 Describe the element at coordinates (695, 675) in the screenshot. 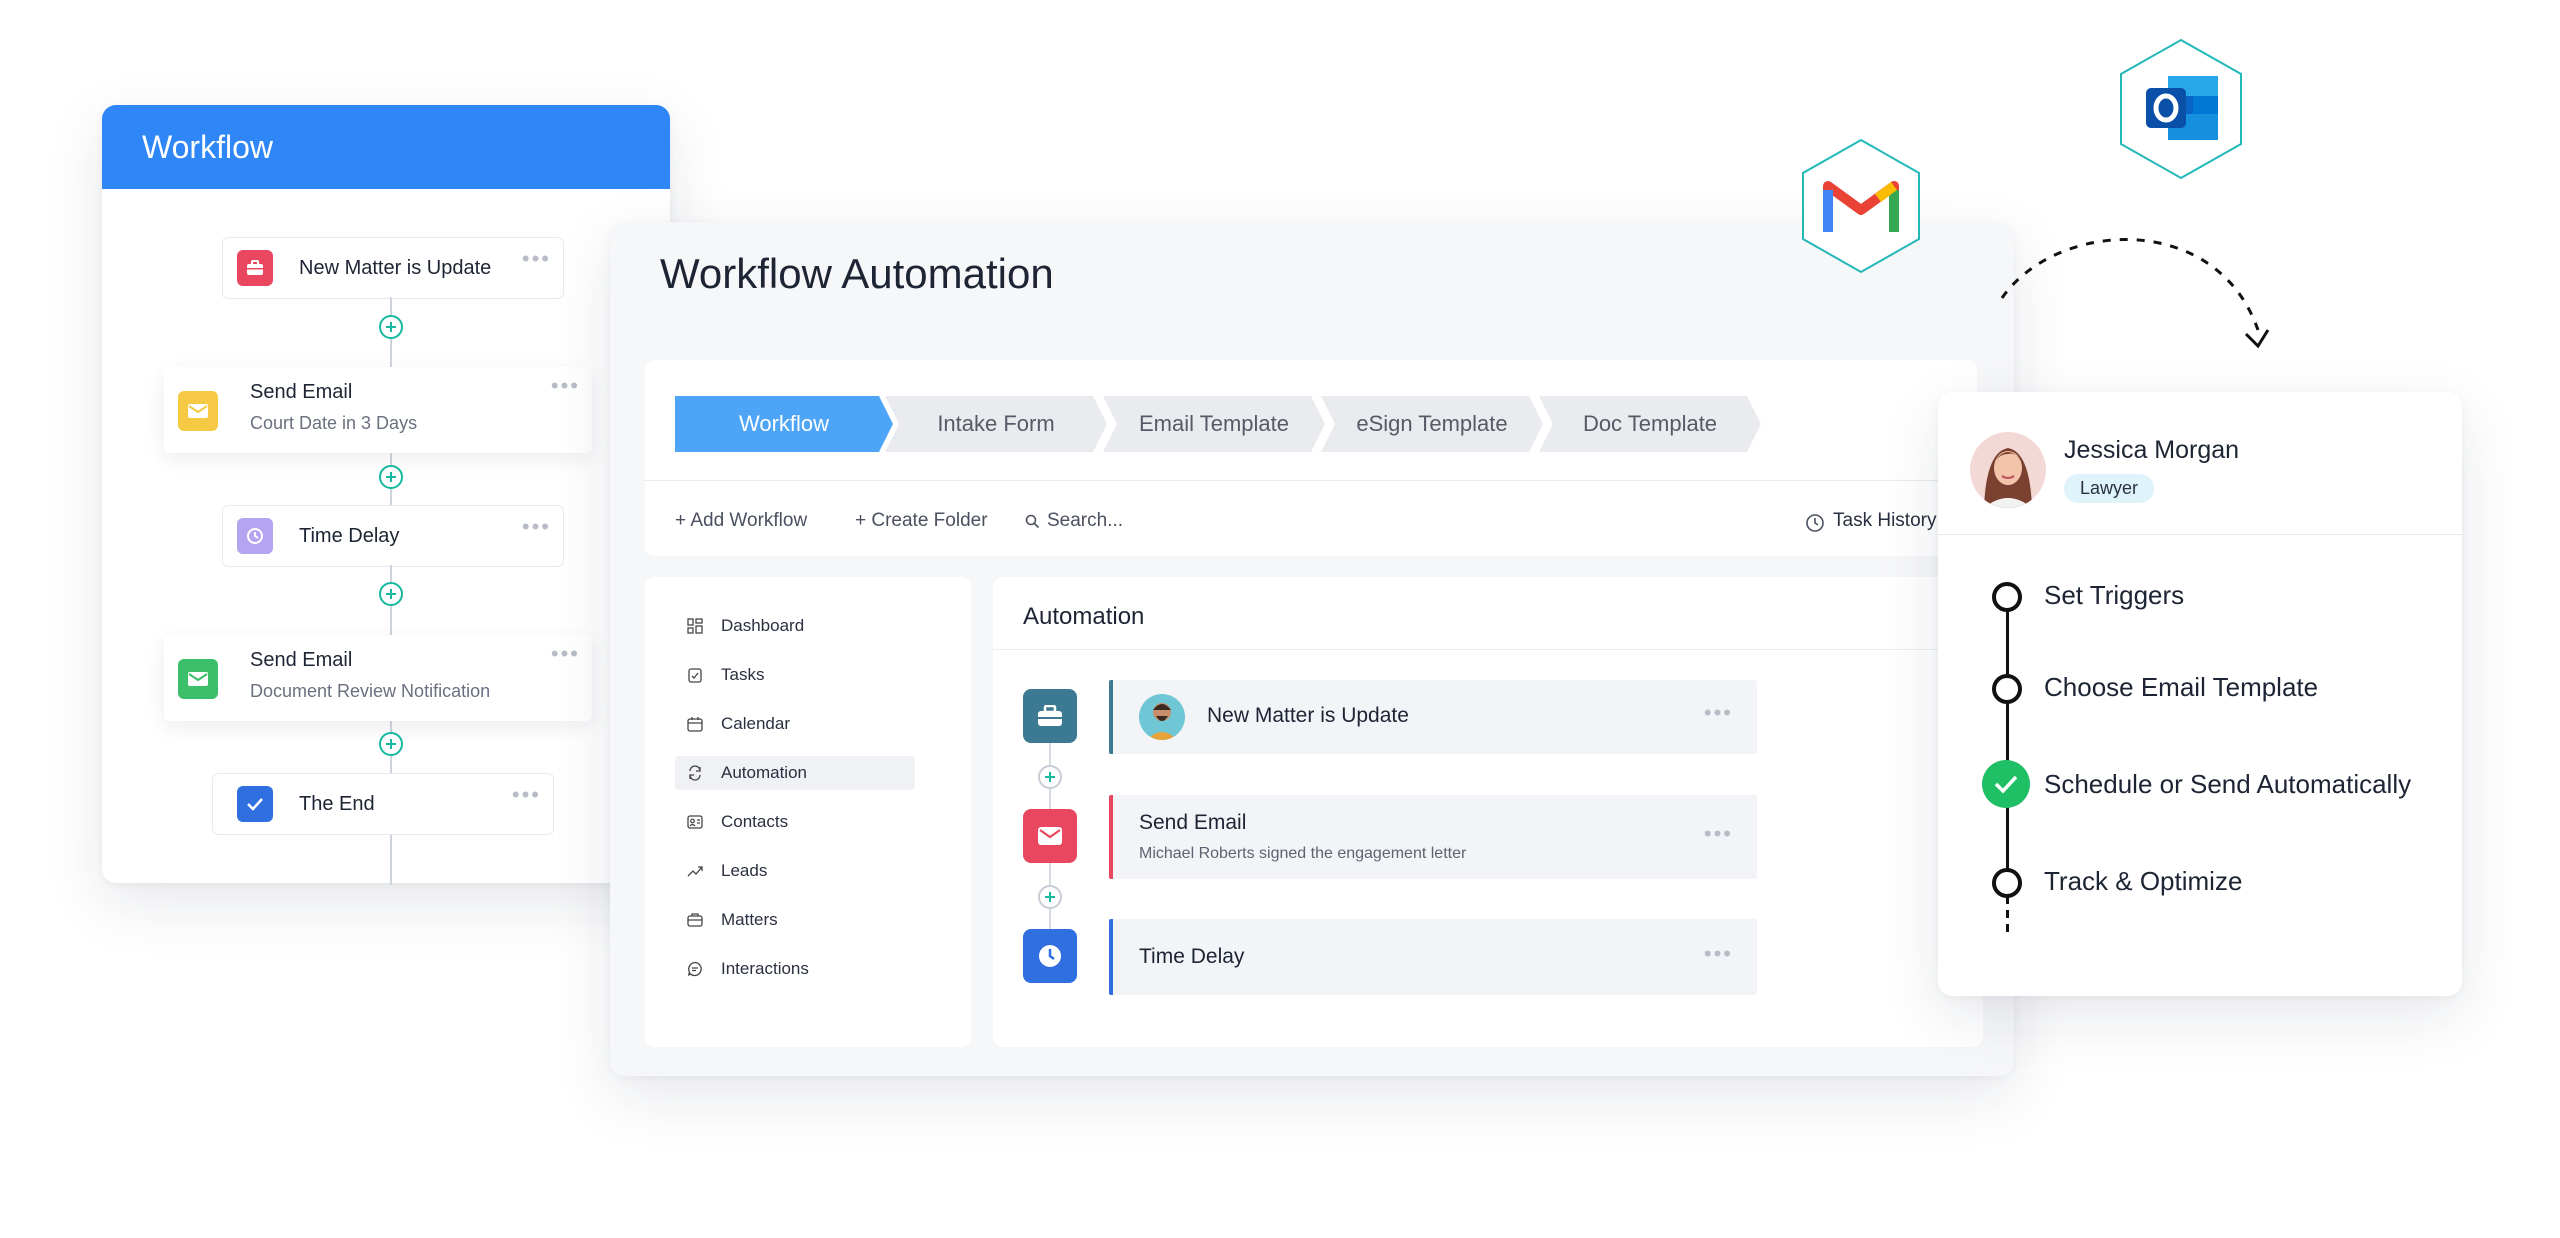

I see `clipboard-icon` at that location.